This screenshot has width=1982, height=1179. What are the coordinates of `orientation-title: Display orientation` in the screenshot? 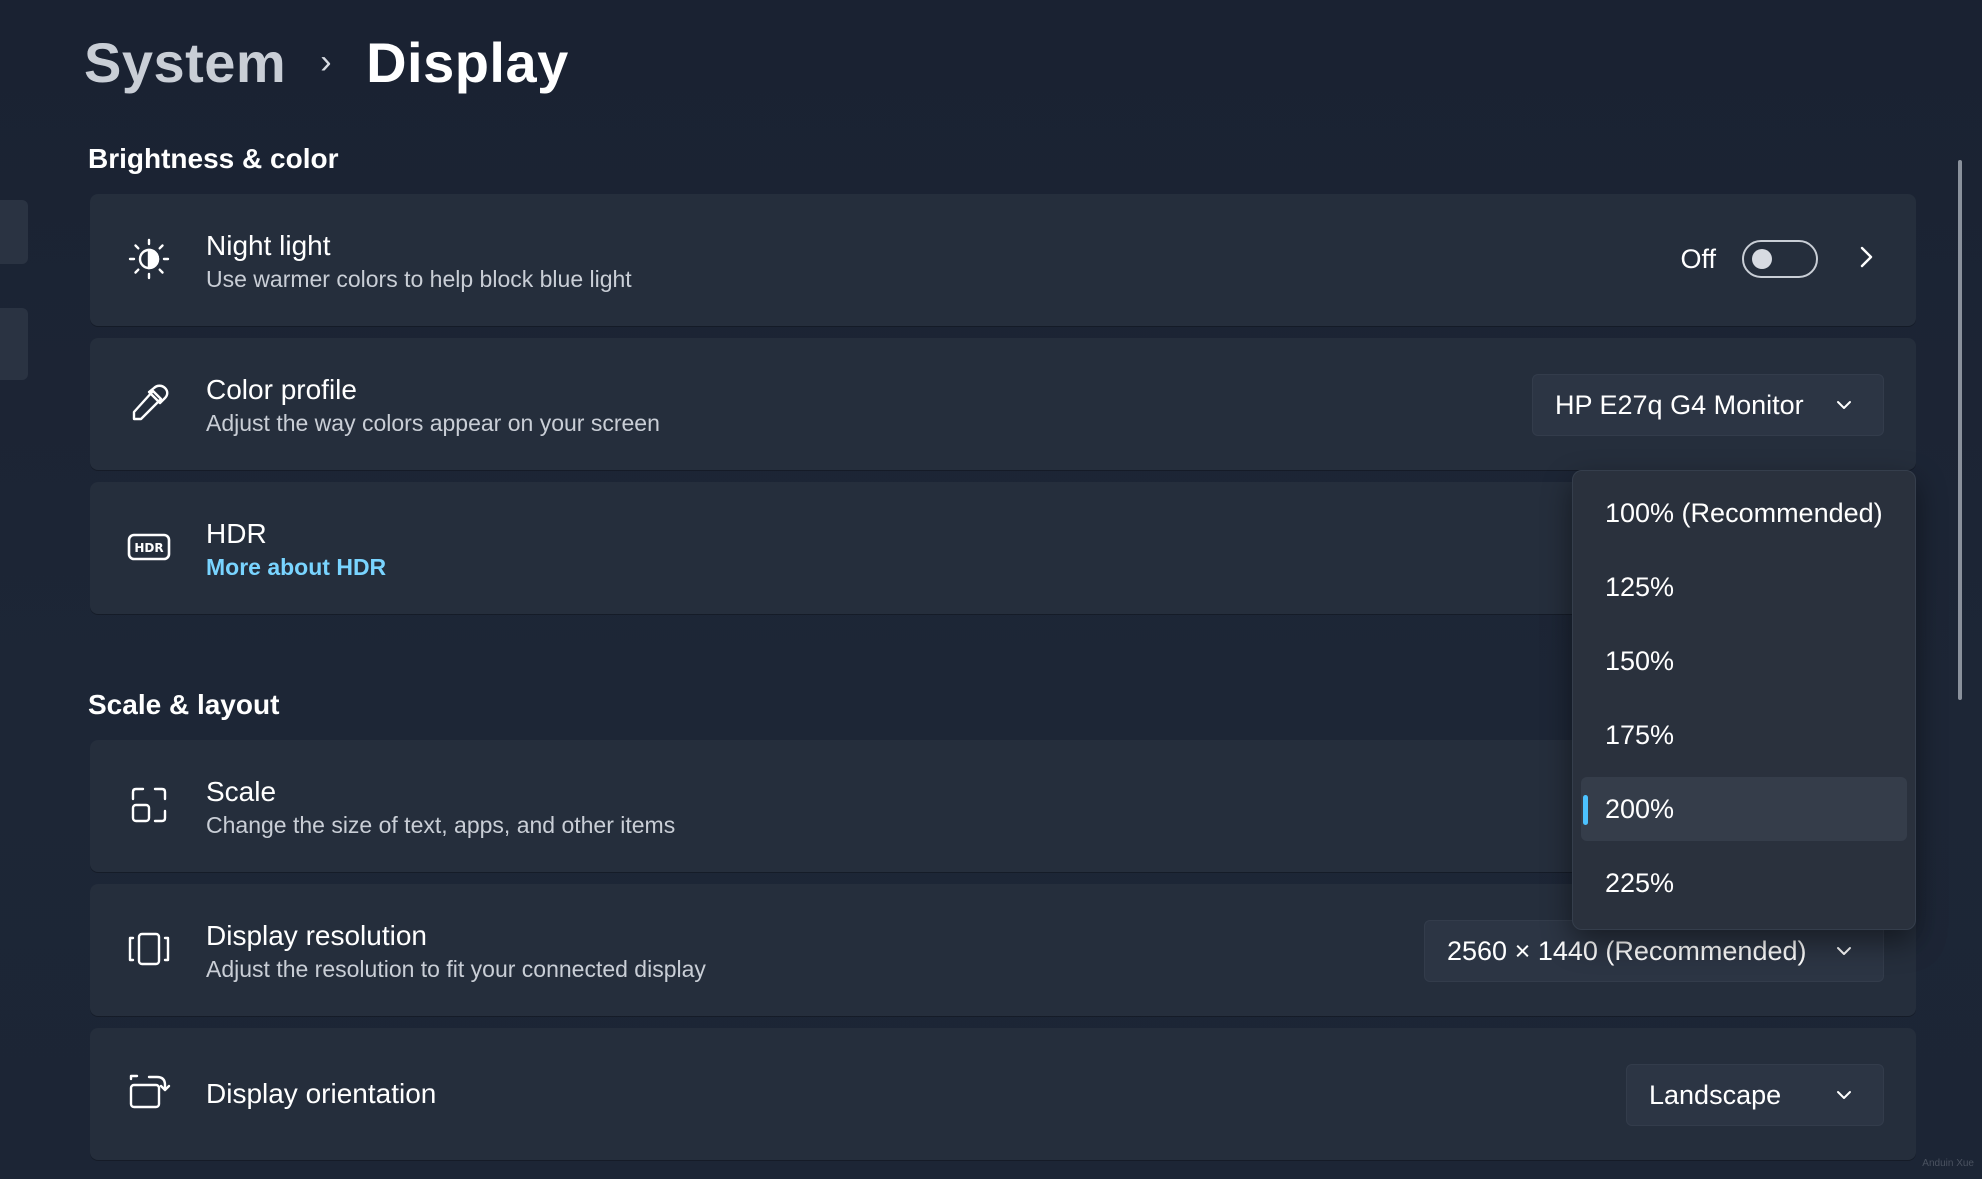 It's located at (321, 1093).